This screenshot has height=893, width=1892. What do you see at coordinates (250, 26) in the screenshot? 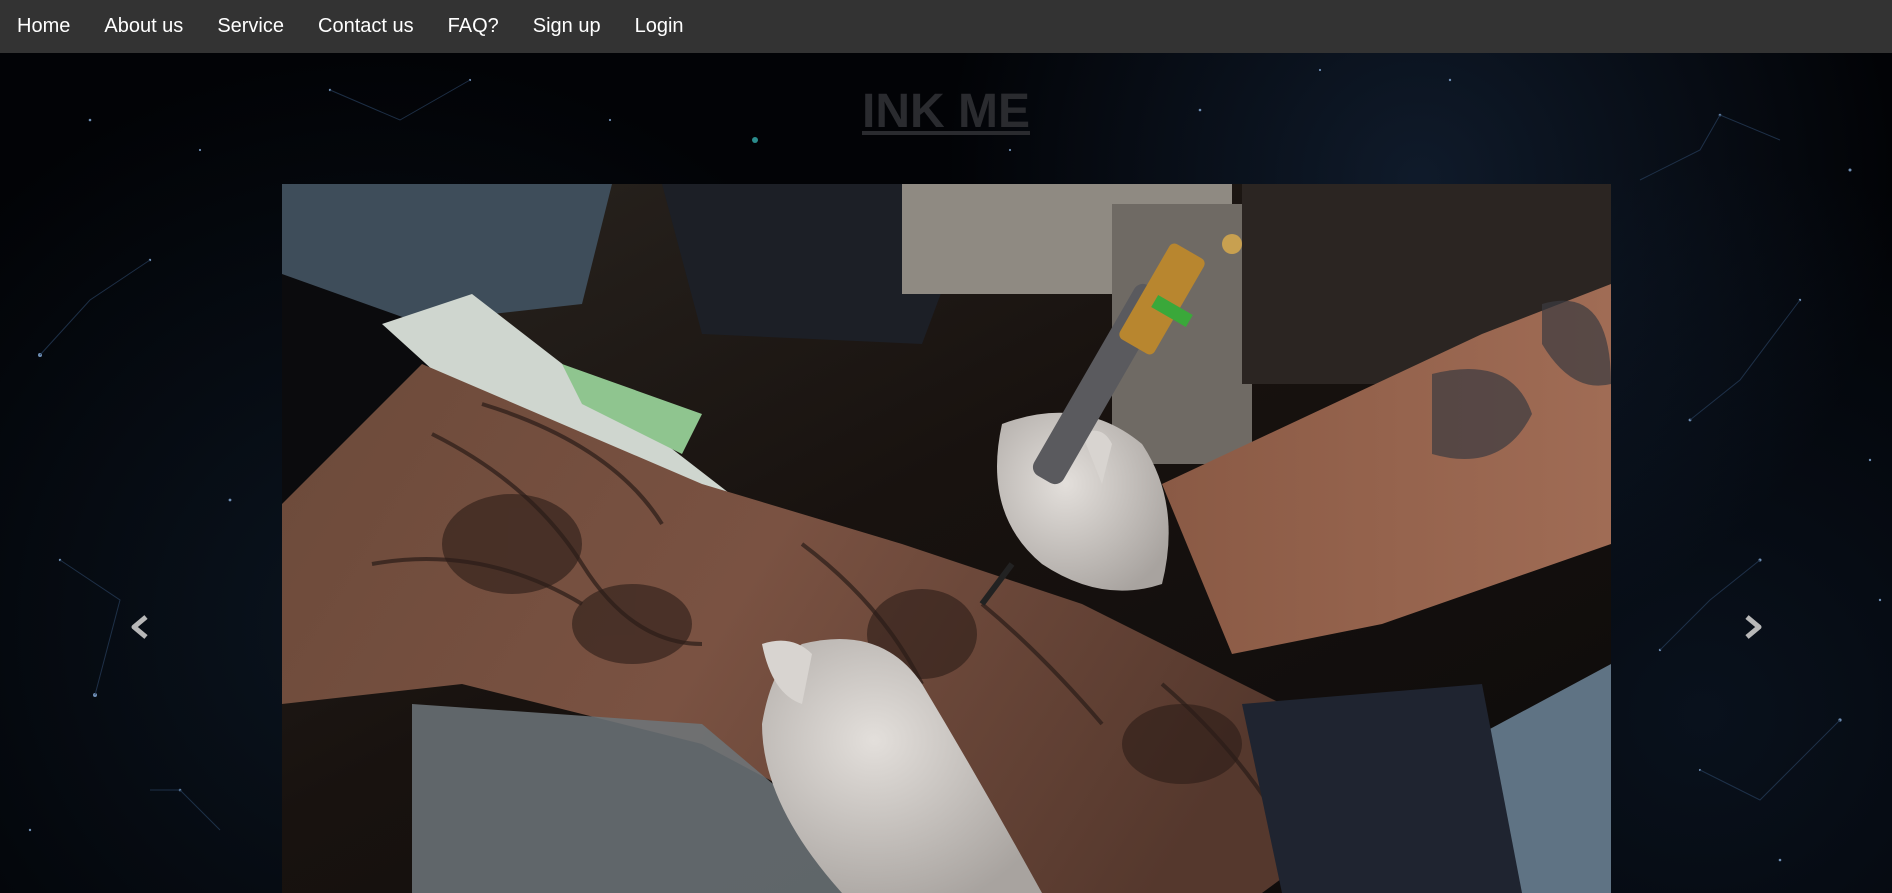
I see `nav-item-service: Service` at bounding box center [250, 26].